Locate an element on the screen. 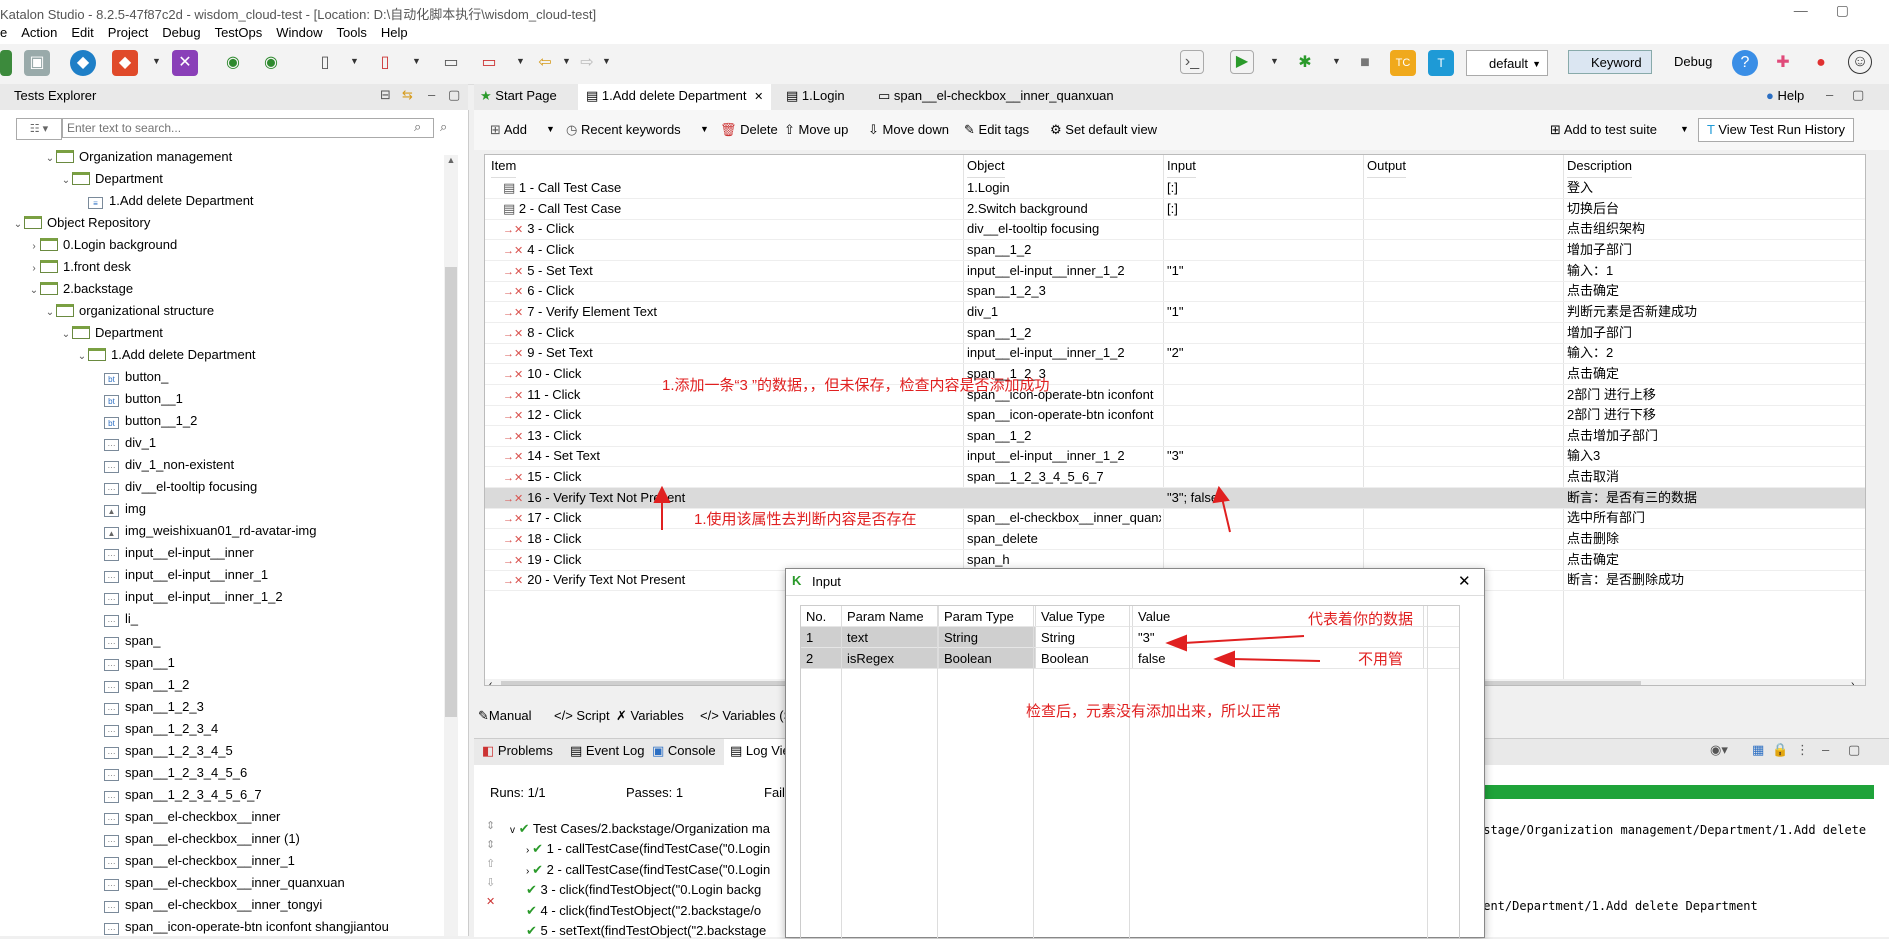  step-input-cell: "3" is located at coordinates (1264, 456).